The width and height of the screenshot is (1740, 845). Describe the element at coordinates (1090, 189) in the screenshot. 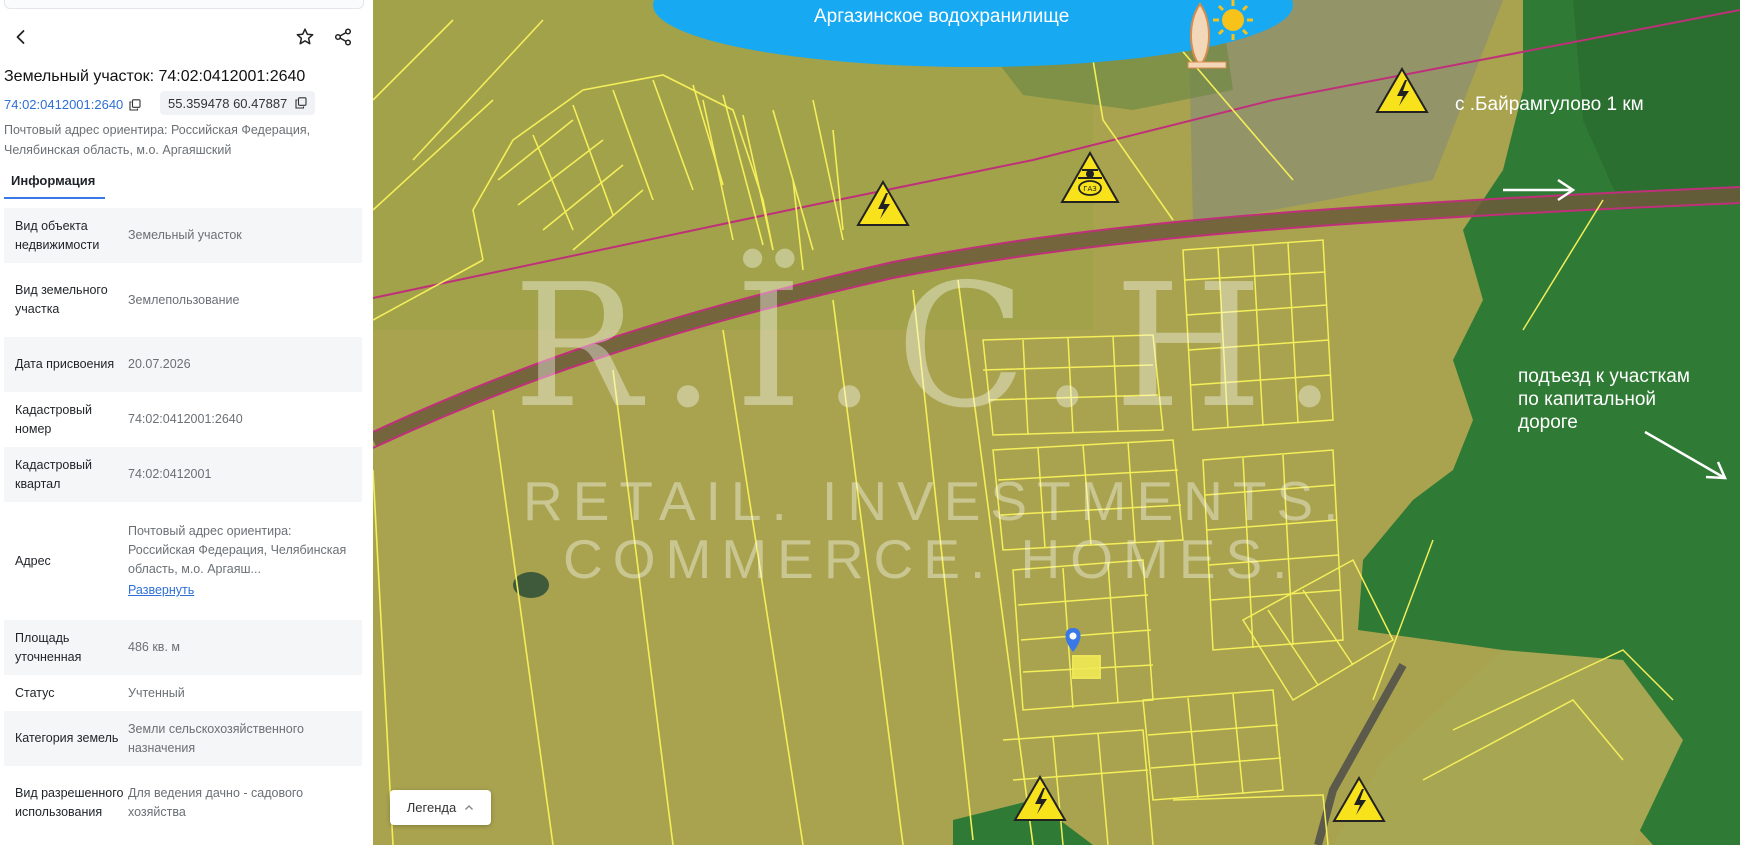

I see `gas-sign-text: ГАЗ` at that location.